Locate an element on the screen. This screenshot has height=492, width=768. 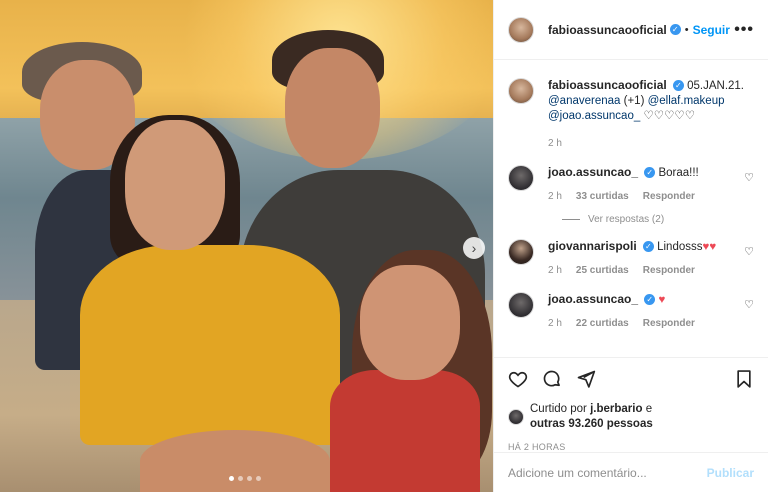
woman-yellow-top is located at coordinates (210, 345).